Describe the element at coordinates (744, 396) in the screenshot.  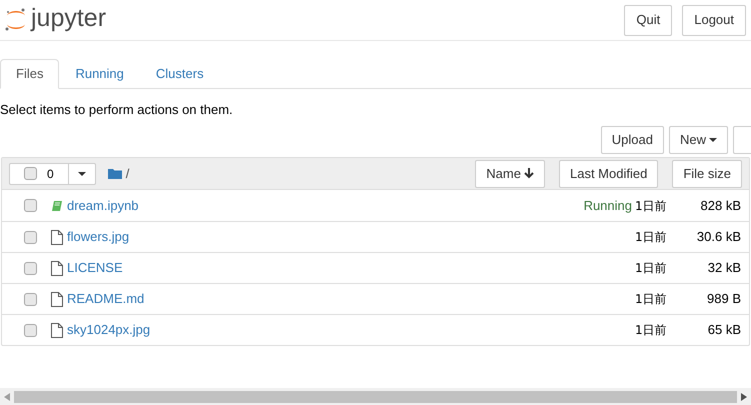
I see `scroll-right-icon` at that location.